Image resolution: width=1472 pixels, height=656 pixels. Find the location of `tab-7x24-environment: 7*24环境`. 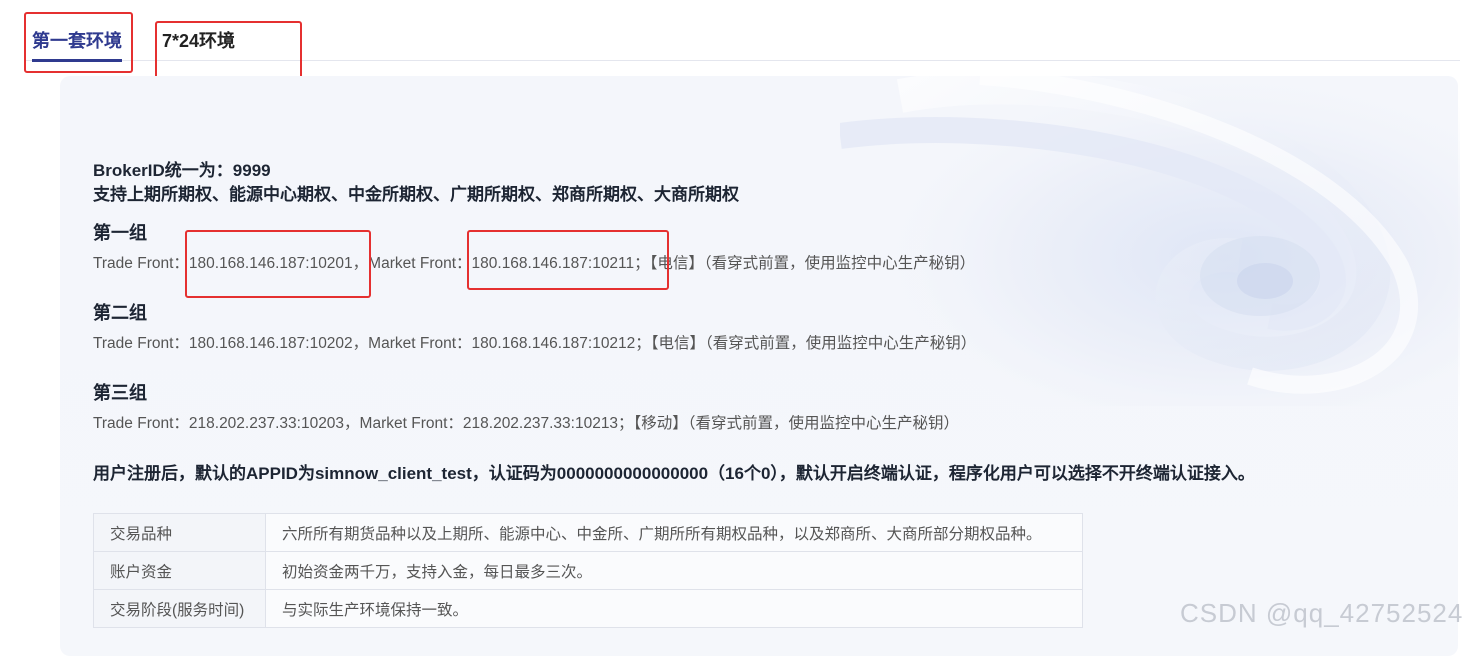

tab-7x24-environment: 7*24环境 is located at coordinates (198, 41).